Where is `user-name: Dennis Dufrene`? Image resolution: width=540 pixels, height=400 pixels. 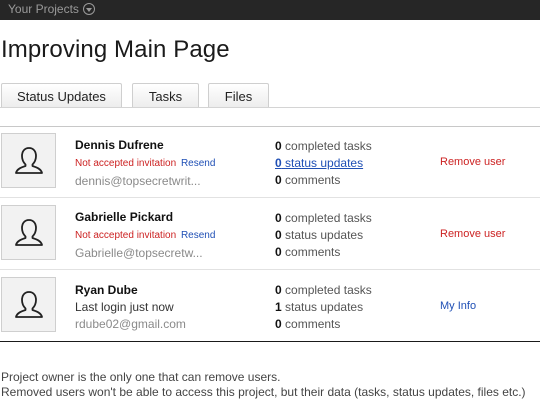
user-name: Dennis Dufrene is located at coordinates (119, 145).